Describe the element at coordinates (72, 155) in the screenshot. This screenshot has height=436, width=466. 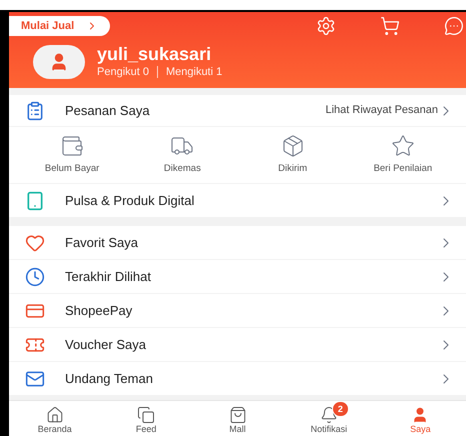
I see `order-status-button: Belum Bayar` at that location.